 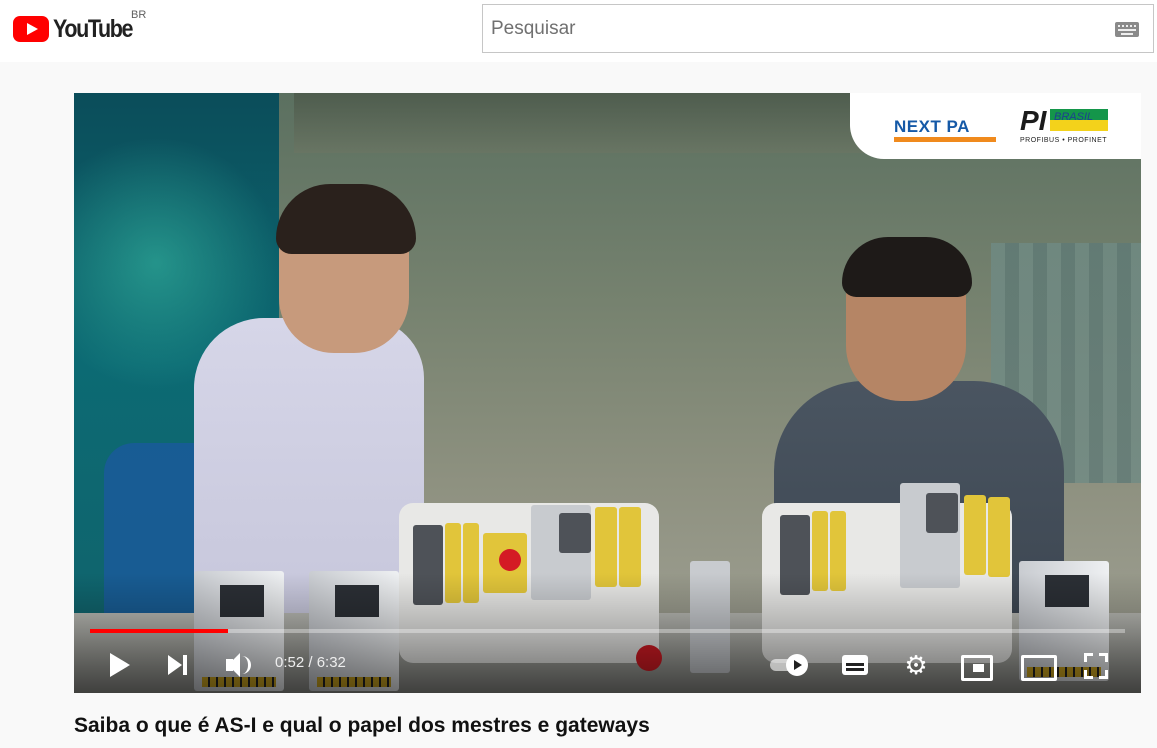 I want to click on youtube-logo-icon, so click(x=31, y=29).